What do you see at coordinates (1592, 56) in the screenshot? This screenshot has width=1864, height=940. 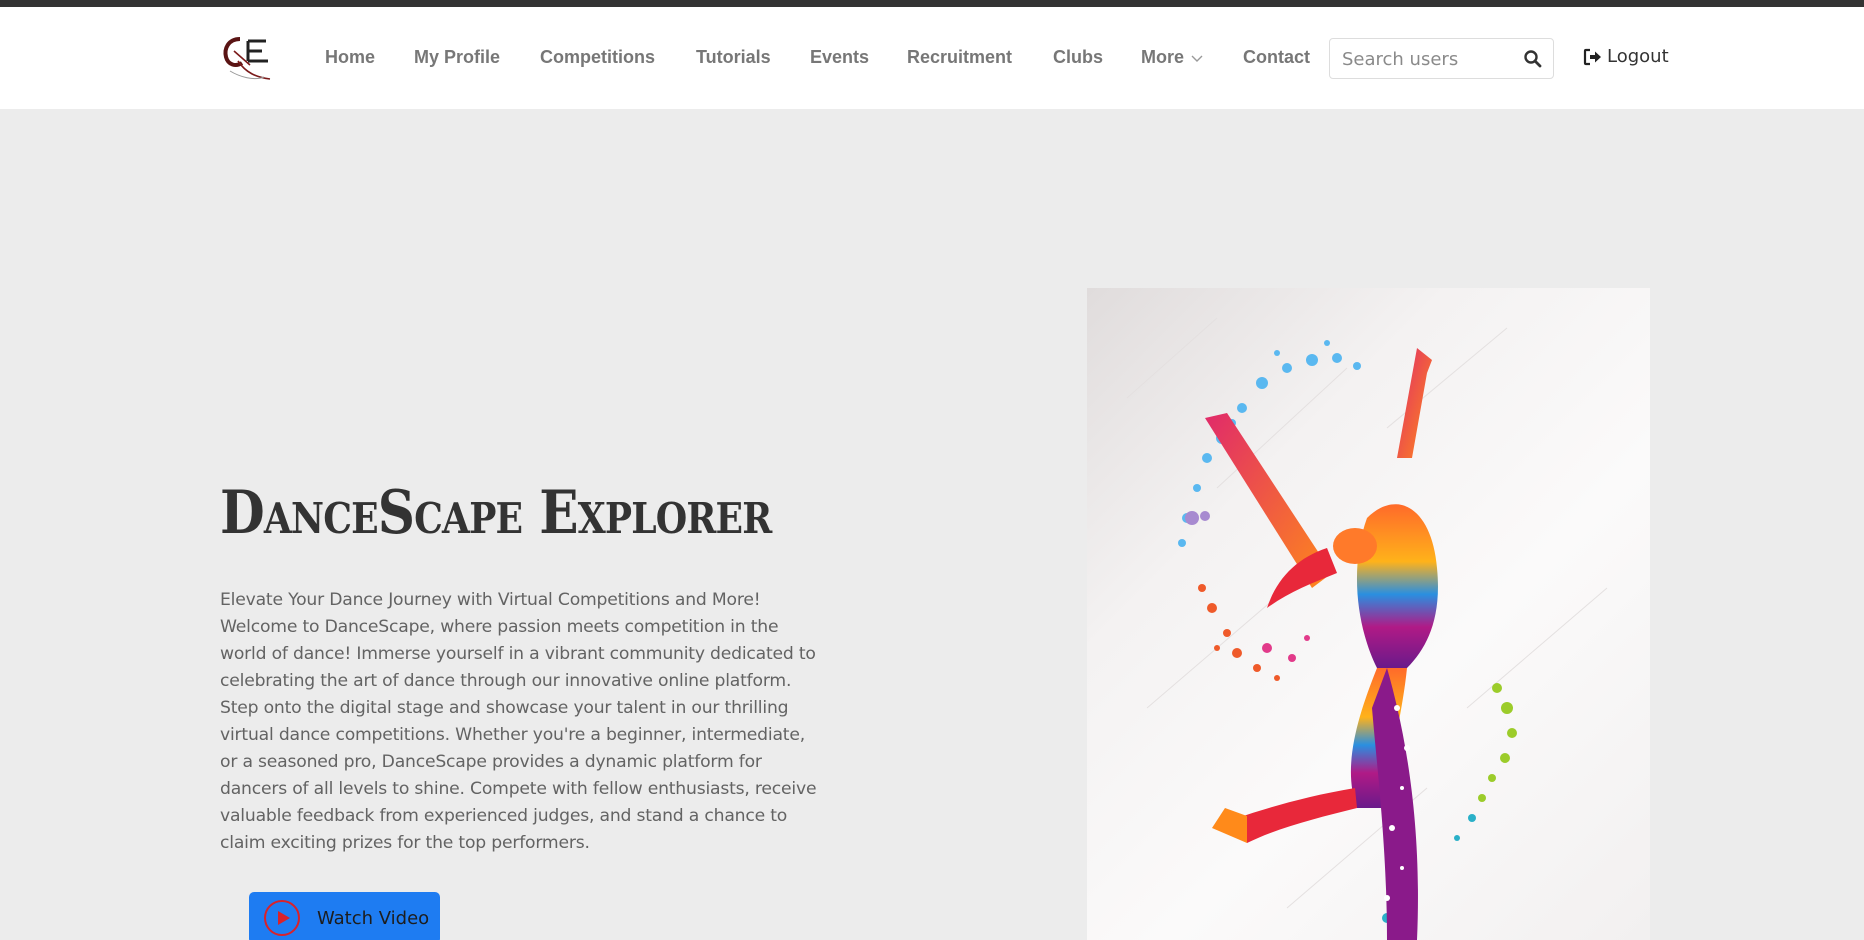 I see `logout-icon` at bounding box center [1592, 56].